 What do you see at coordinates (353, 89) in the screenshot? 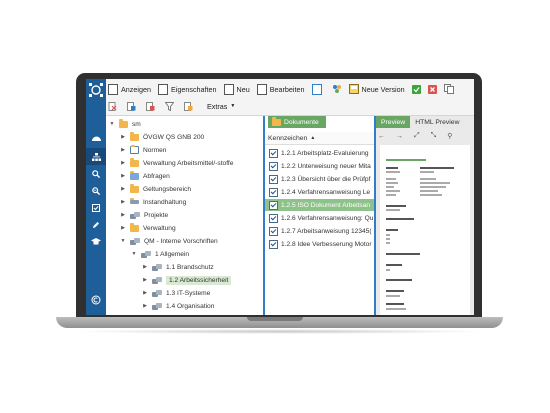
I see `new-version-icon` at bounding box center [353, 89].